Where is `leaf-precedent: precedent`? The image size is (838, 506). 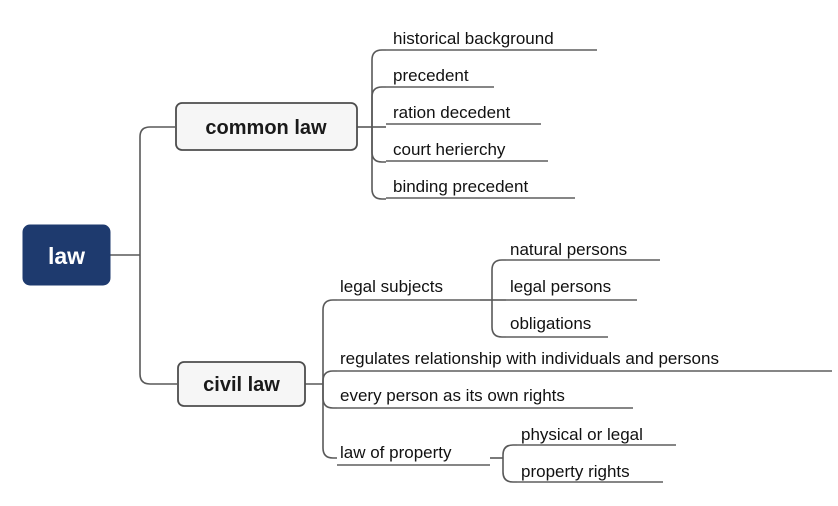 leaf-precedent: precedent is located at coordinates (440, 77).